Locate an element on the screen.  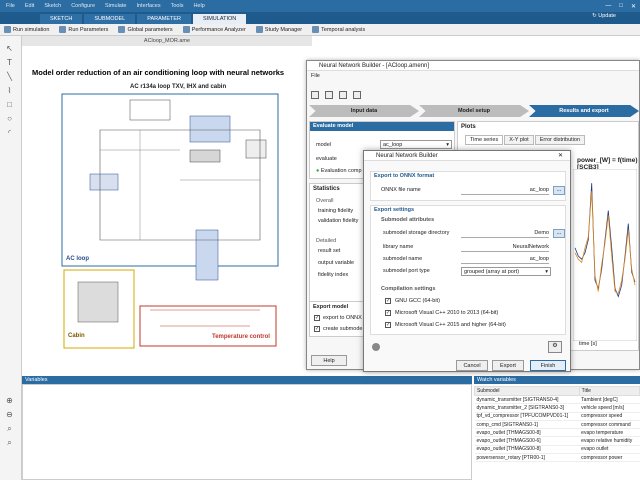
title-cell: evapo temperature is located at coordinates (609, 433).